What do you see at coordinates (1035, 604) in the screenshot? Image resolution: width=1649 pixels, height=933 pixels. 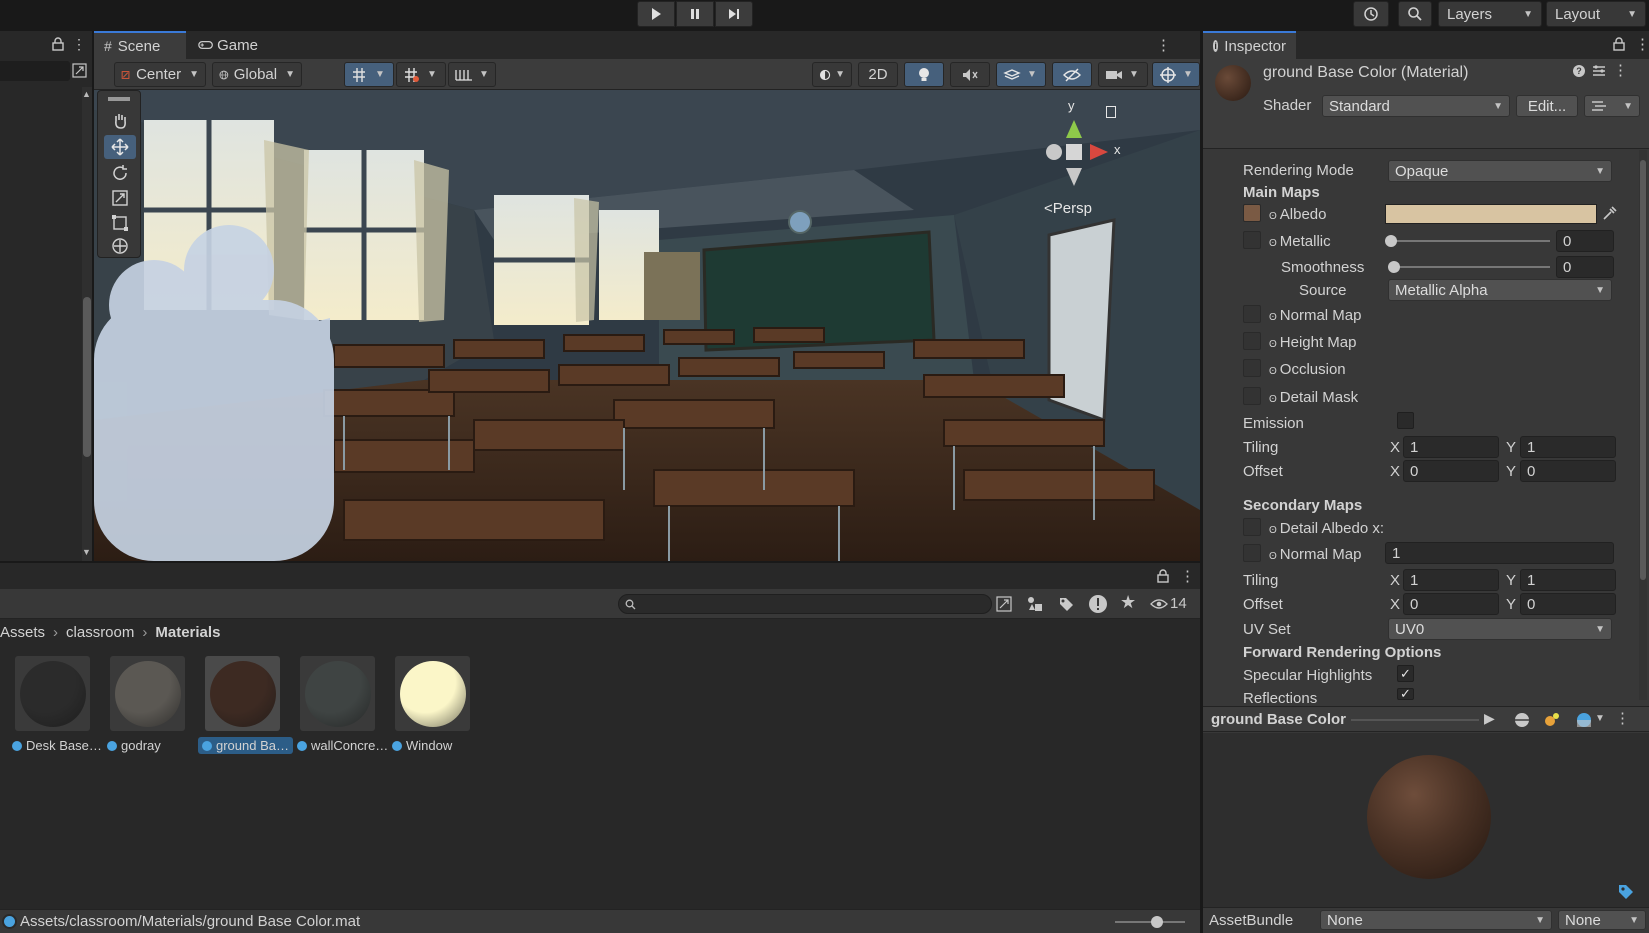 I see `filter-by-type-icon` at bounding box center [1035, 604].